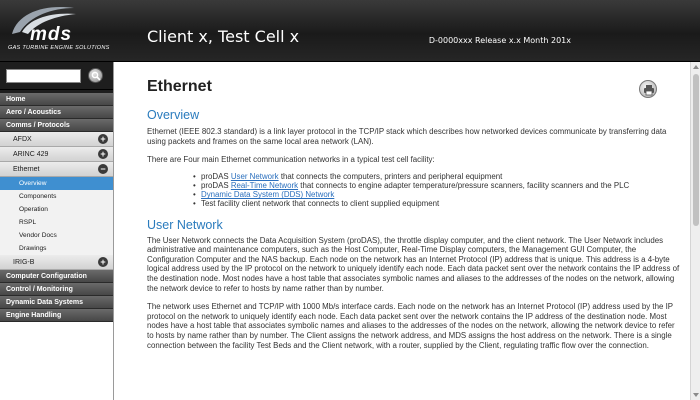 This screenshot has height=400, width=700. I want to click on user-network-heading: User Network, so click(185, 224).